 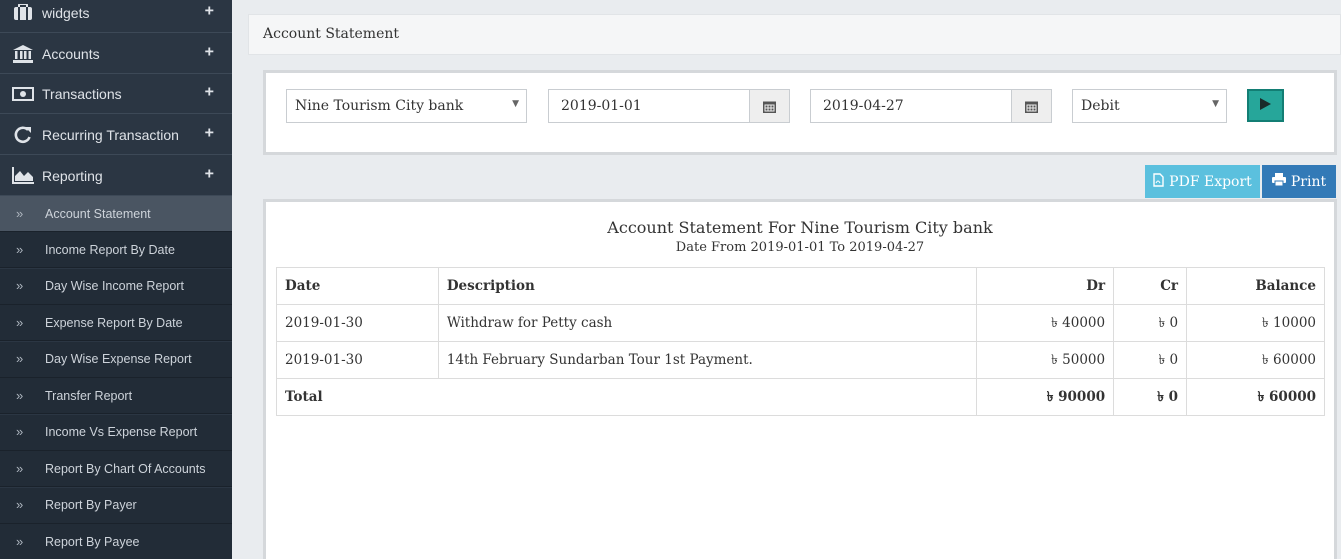 What do you see at coordinates (601, 106) in the screenshot?
I see `date-from-value: 2019-01-01` at bounding box center [601, 106].